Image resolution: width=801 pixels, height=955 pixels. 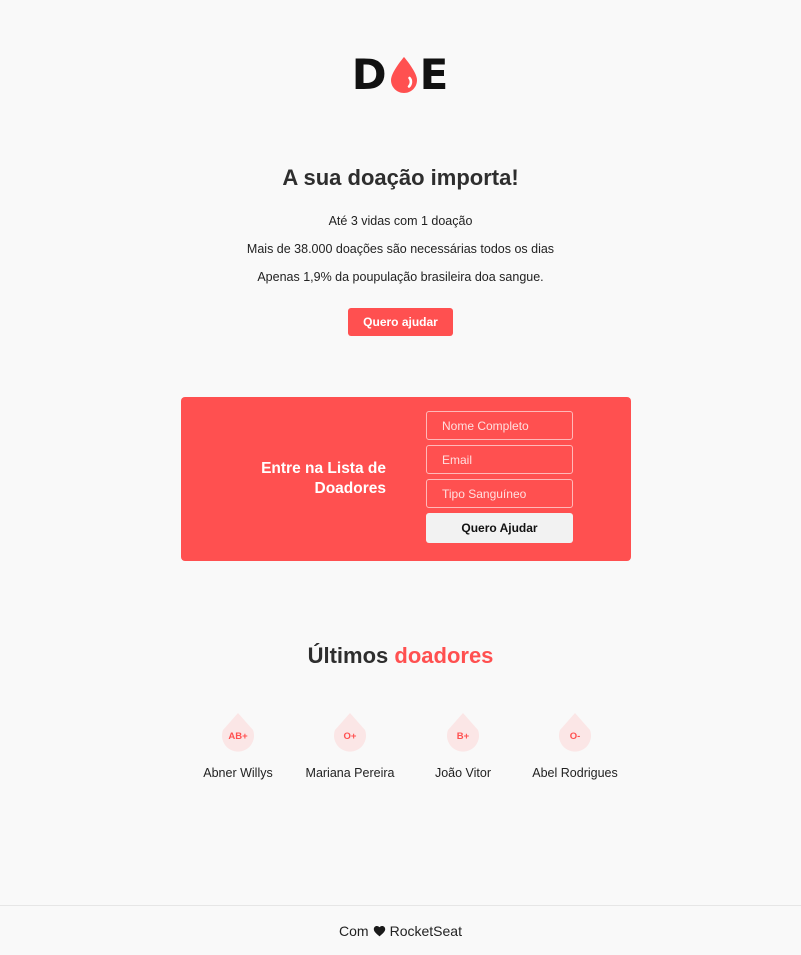 I want to click on blood-drop-icon, so click(x=403, y=75).